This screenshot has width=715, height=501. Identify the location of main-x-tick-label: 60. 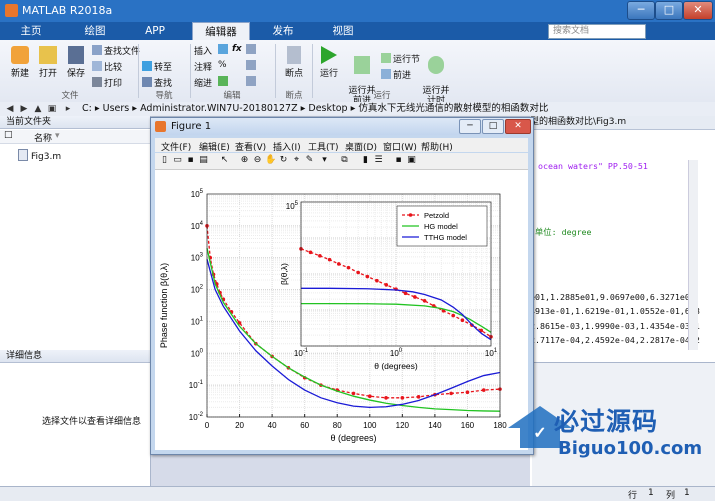
(304, 425).